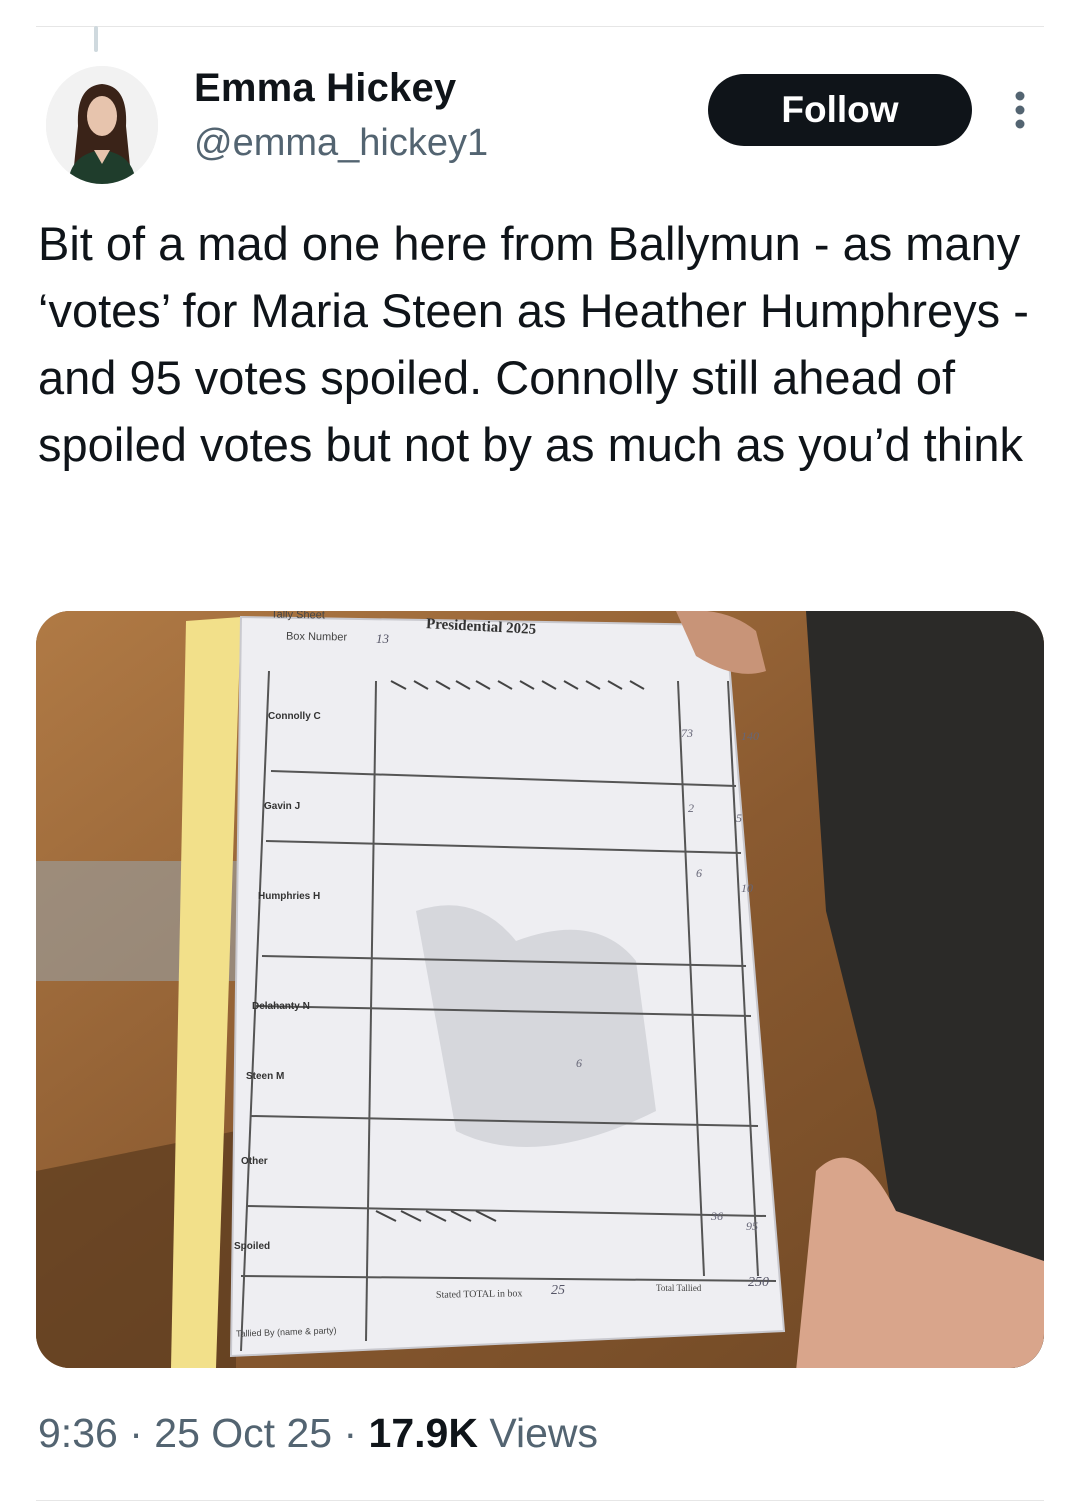 This screenshot has width=1080, height=1512. What do you see at coordinates (840, 110) in the screenshot?
I see `follow-button: Follow` at bounding box center [840, 110].